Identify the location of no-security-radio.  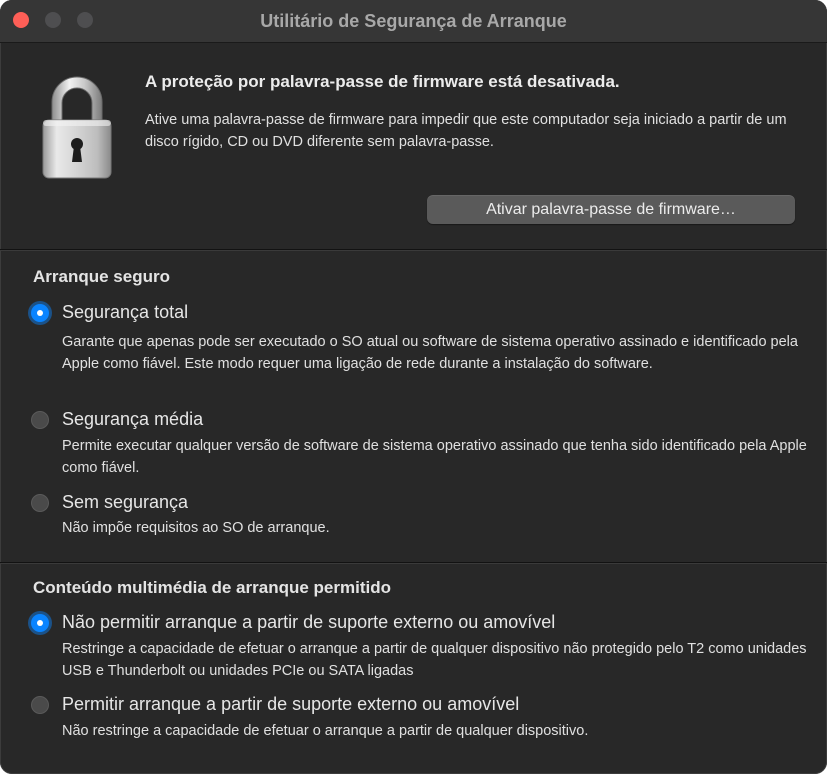
(40, 503).